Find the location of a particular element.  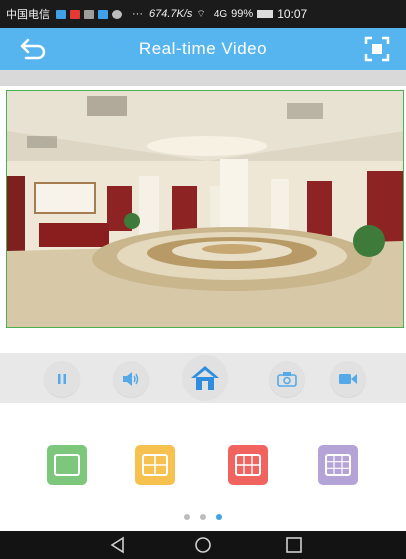

home-circle-icon is located at coordinates (203, 545).